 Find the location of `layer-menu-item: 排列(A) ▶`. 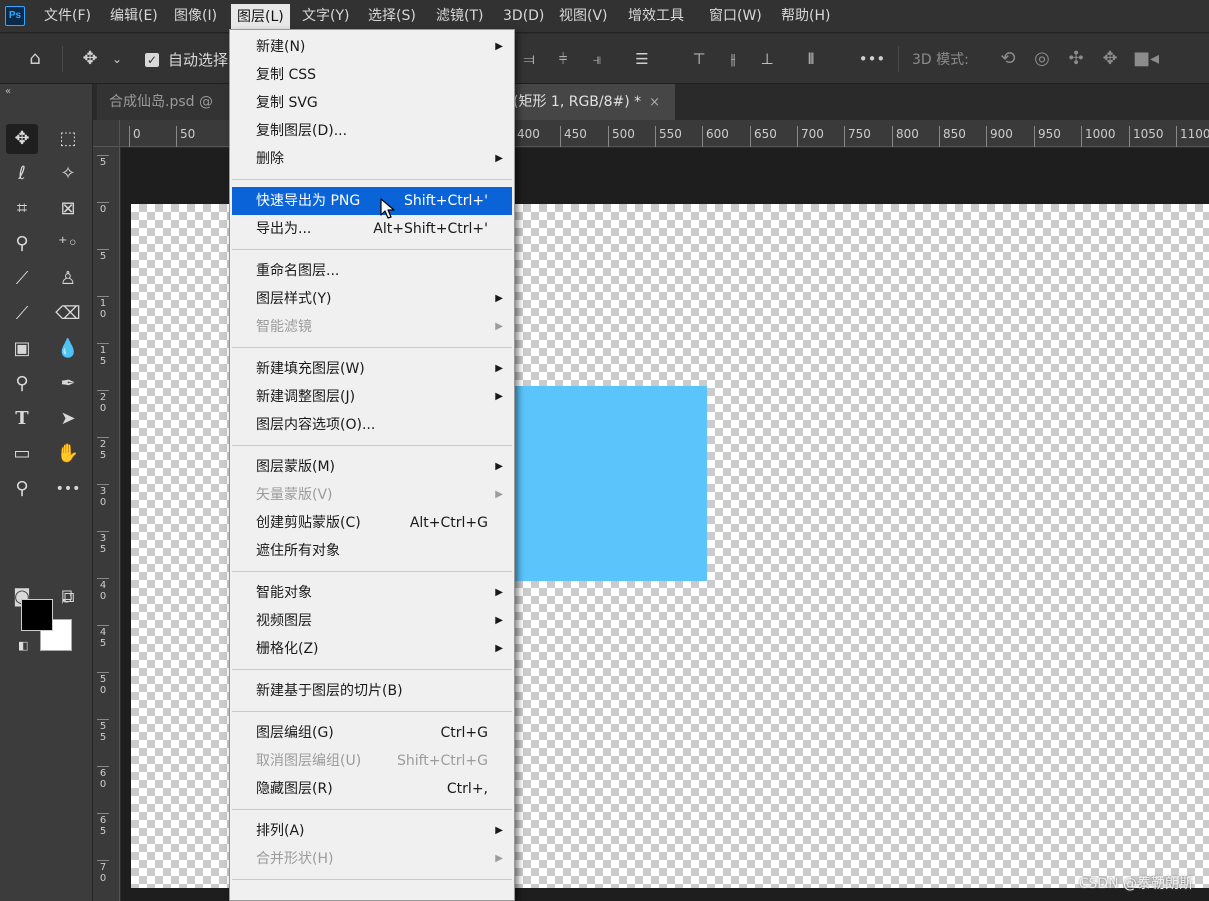

layer-menu-item: 排列(A) ▶ is located at coordinates (372, 831).